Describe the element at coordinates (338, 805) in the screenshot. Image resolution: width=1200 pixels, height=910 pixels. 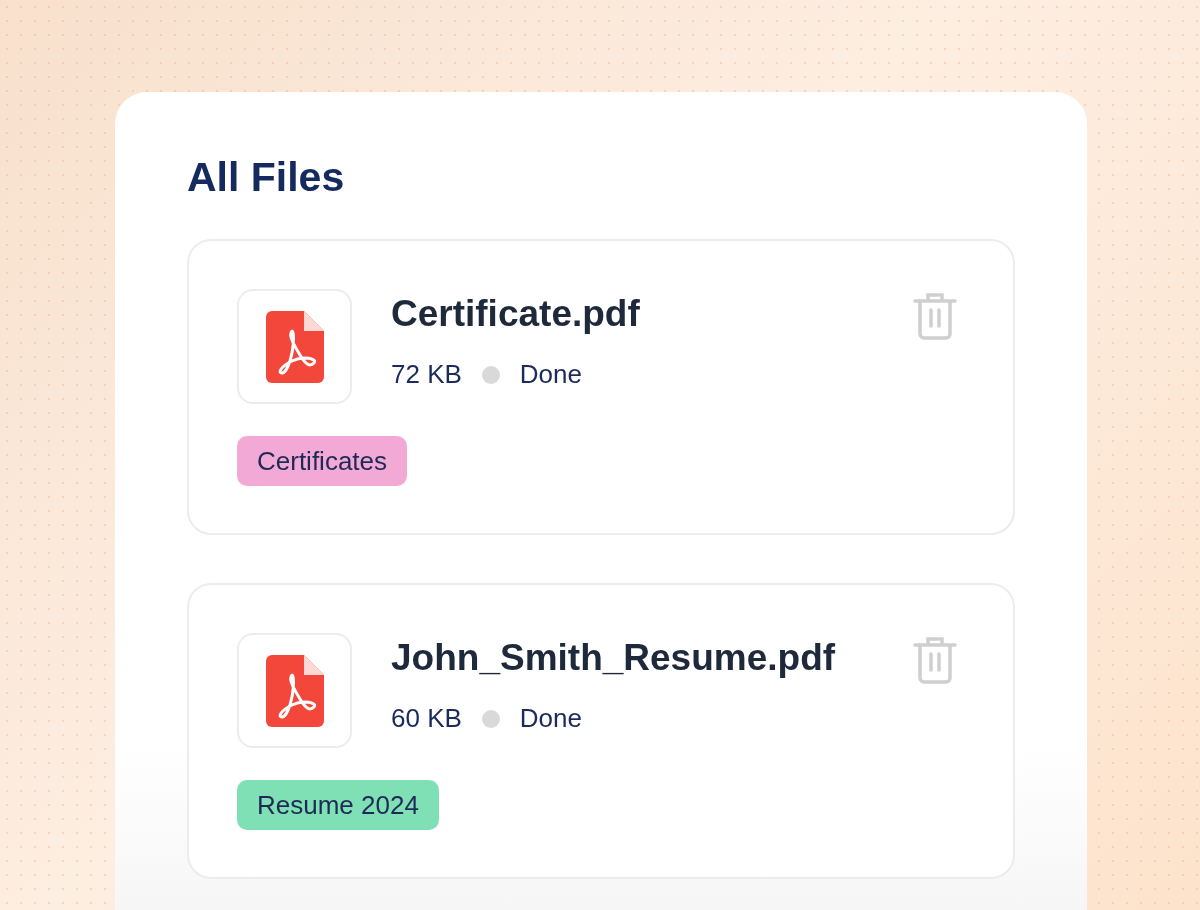
I see `file-tag: Resume 2024` at that location.